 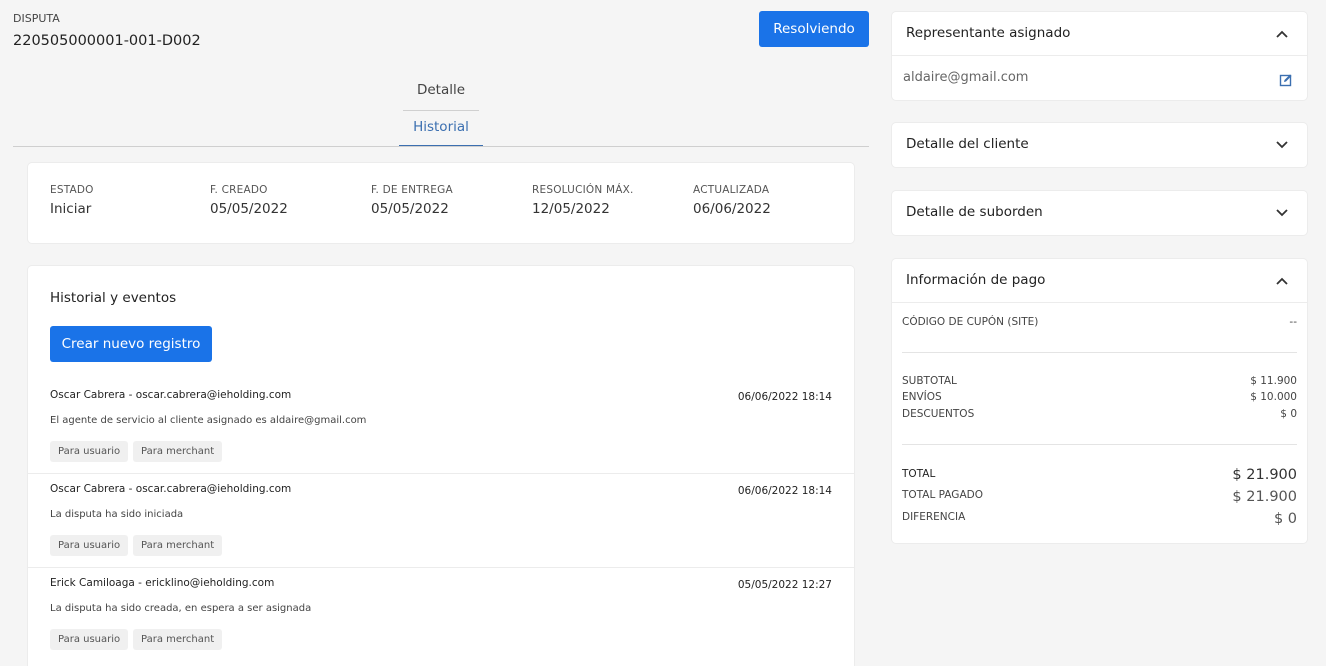 What do you see at coordinates (1293, 322) in the screenshot?
I see `coupon-value: --` at bounding box center [1293, 322].